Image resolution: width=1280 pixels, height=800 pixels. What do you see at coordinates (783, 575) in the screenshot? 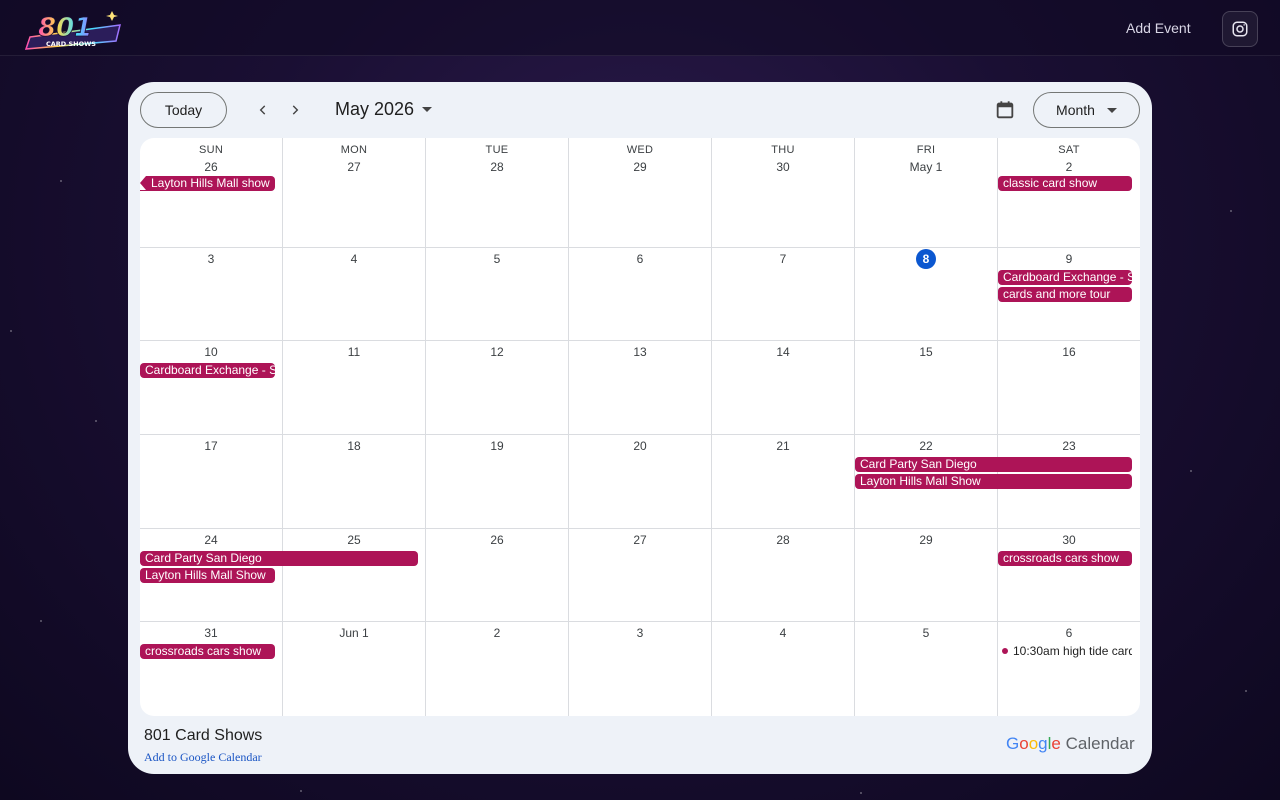
I see `day-cell: 28` at bounding box center [783, 575].